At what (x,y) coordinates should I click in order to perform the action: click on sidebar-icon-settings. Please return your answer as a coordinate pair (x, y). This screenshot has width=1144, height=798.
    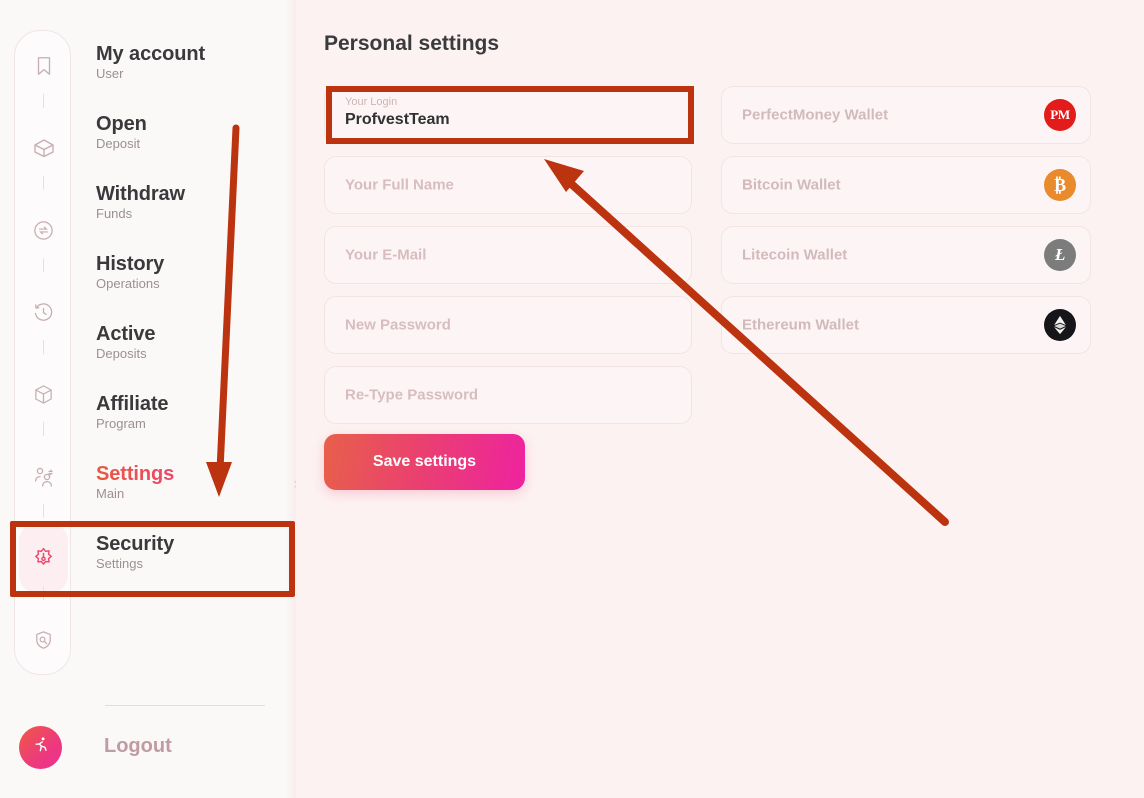
    Looking at the image, I should click on (43, 558).